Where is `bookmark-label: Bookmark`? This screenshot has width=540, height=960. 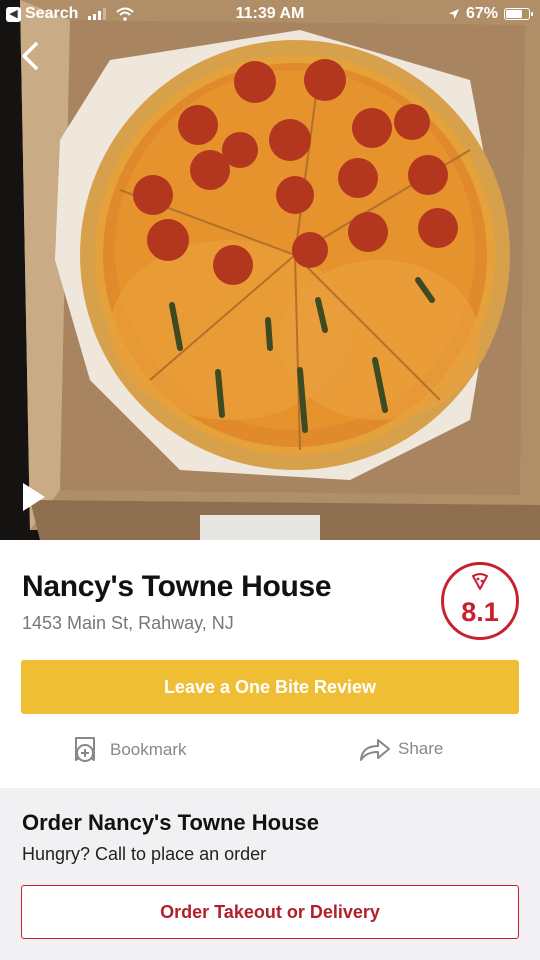
bookmark-label: Bookmark is located at coordinates (148, 749).